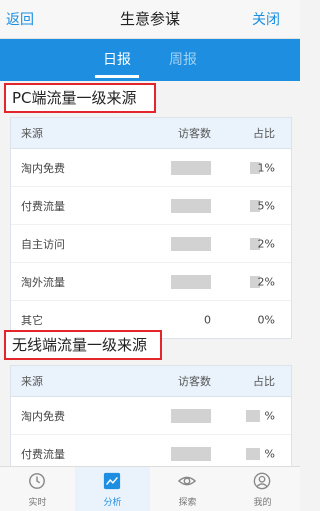  I want to click on nav-label: 我的, so click(262, 503).